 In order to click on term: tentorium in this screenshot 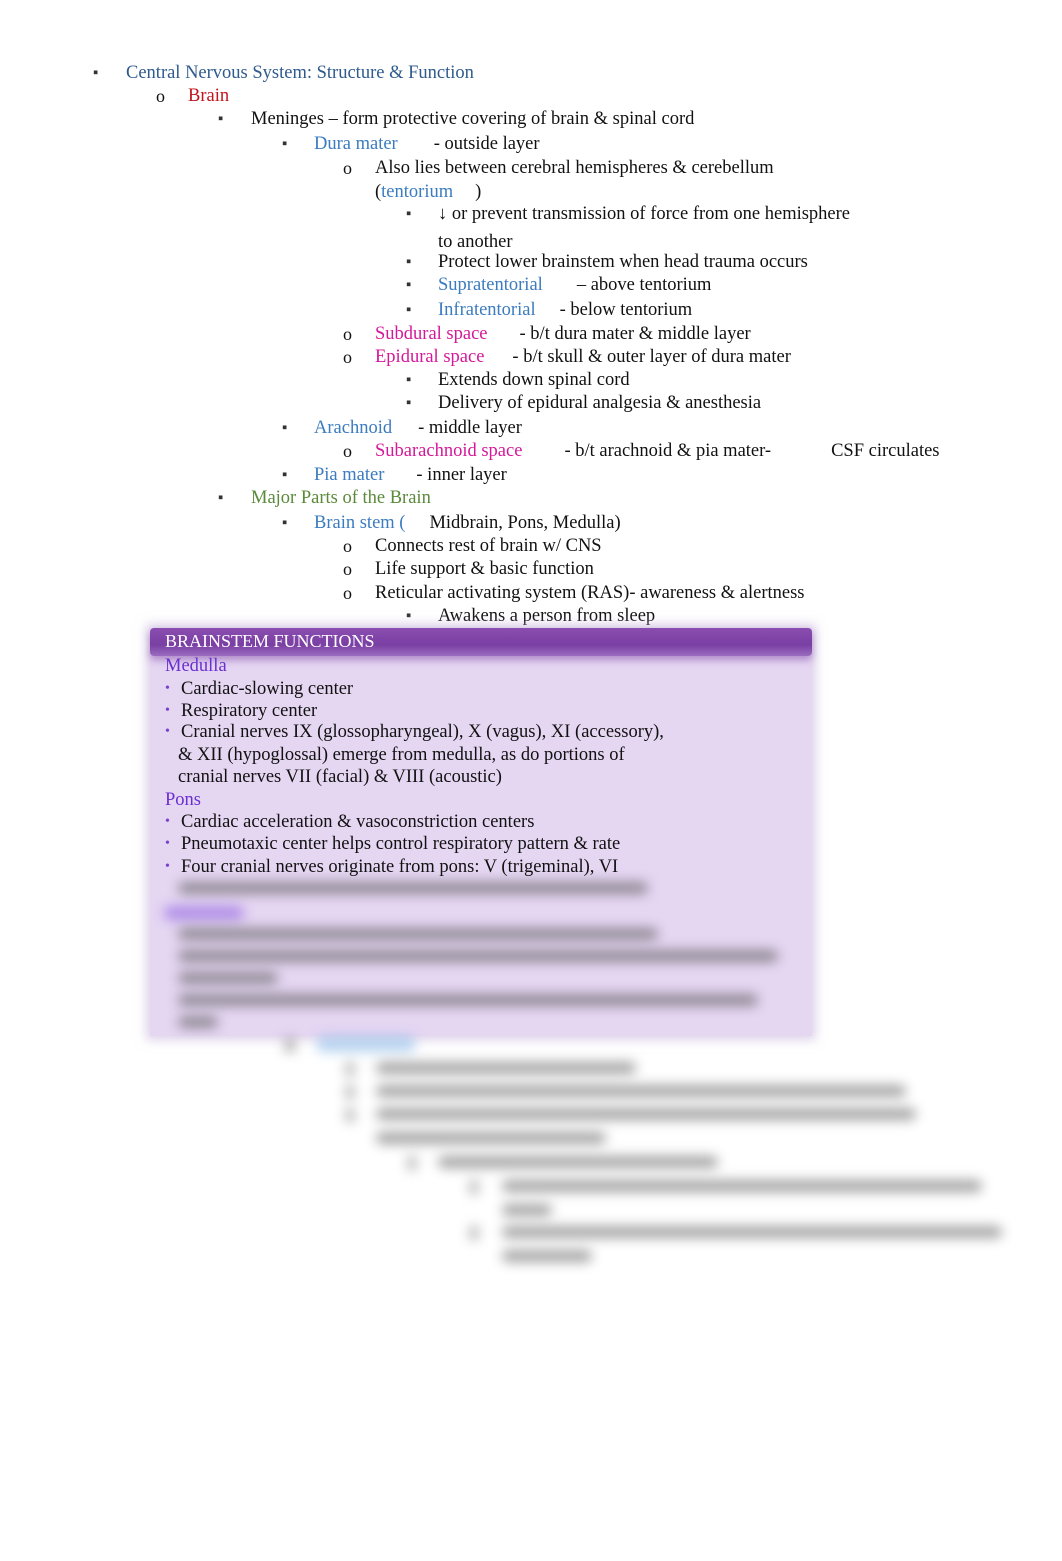, I will do `click(417, 192)`.